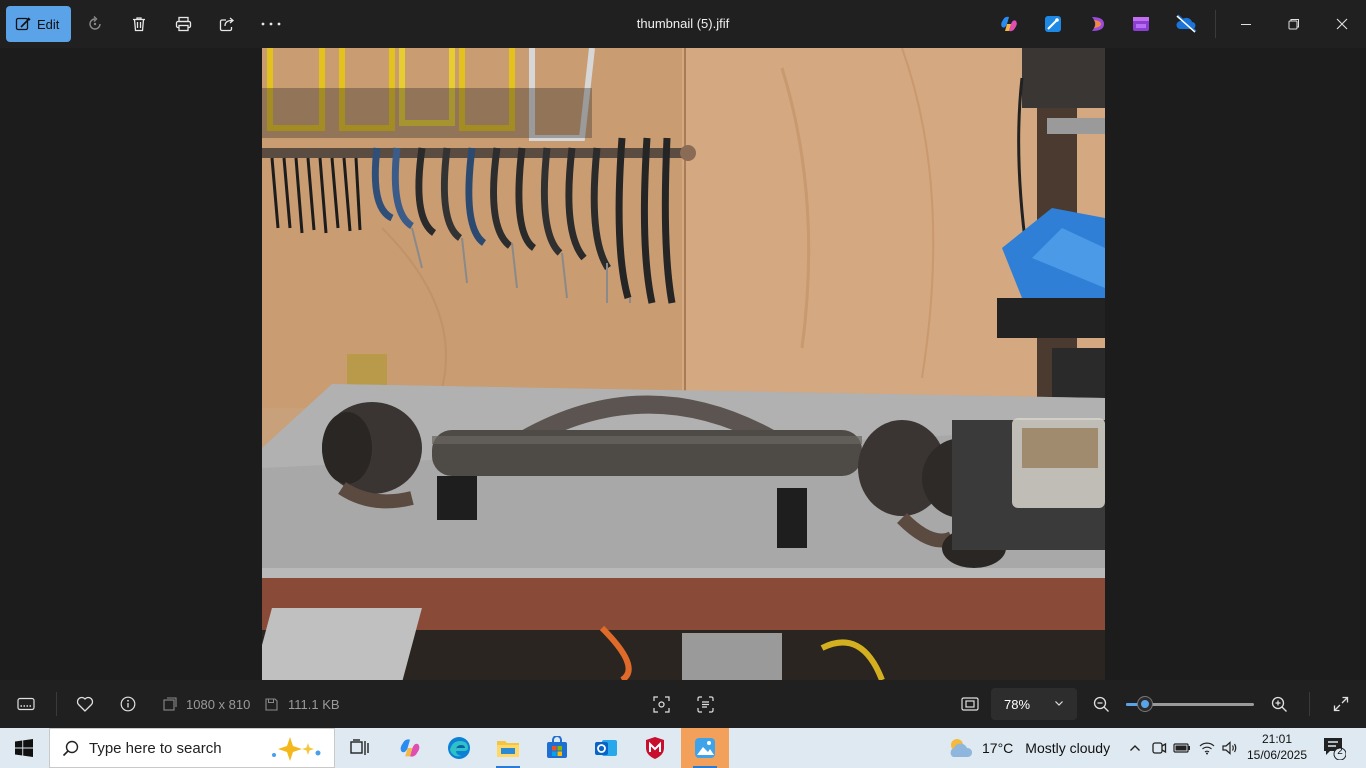  I want to click on zoom-slider-thumb, so click(1145, 704).